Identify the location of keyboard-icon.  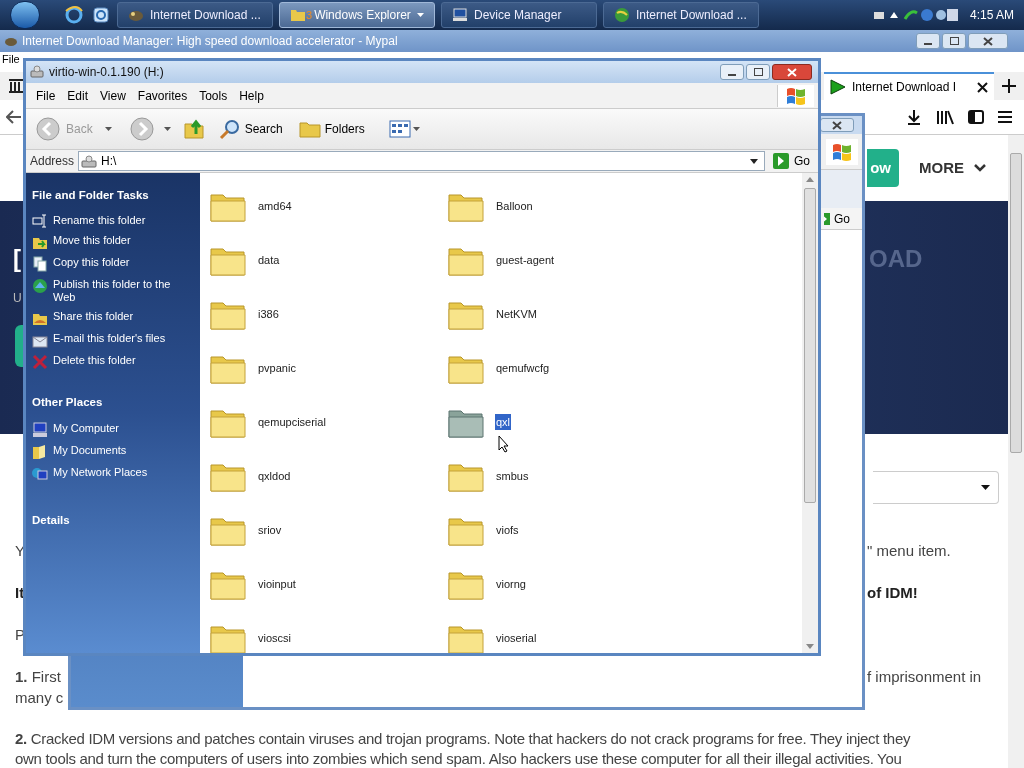
(878, 15).